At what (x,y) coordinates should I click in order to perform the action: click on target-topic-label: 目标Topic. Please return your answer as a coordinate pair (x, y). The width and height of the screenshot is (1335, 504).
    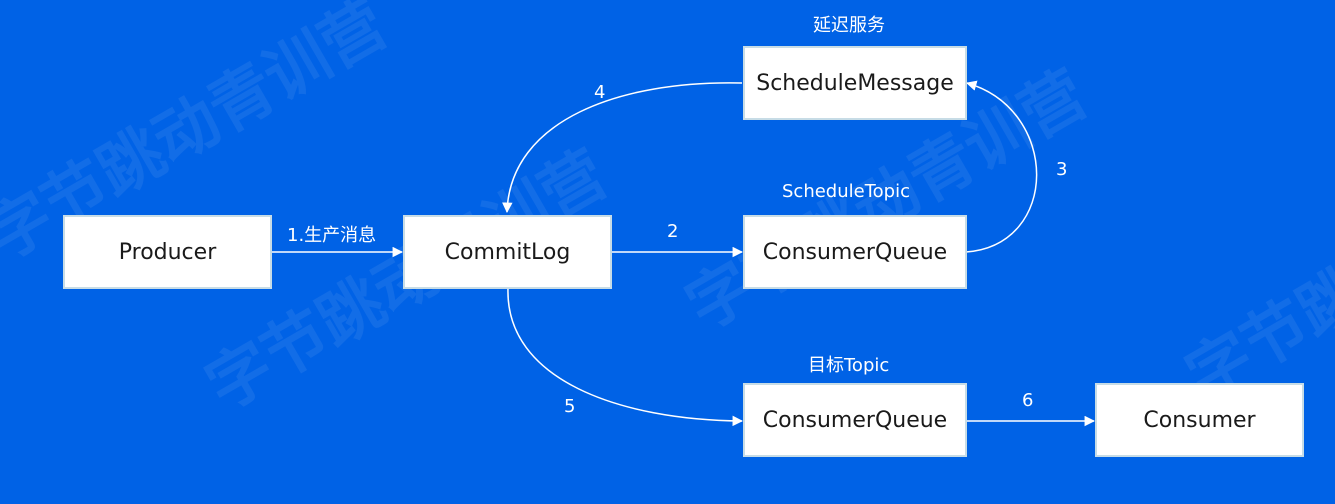
    Looking at the image, I should click on (849, 365).